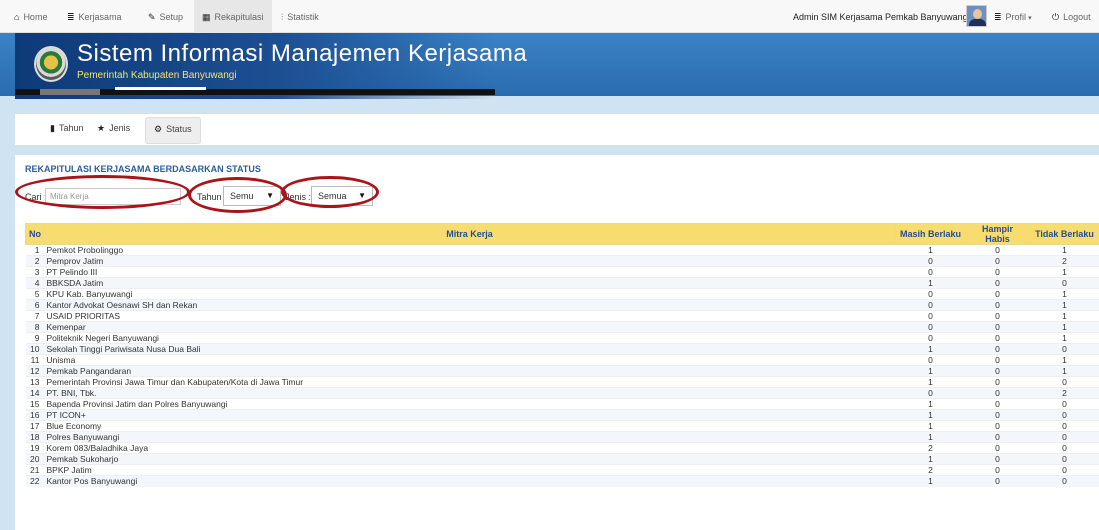 Image resolution: width=1099 pixels, height=530 pixels. What do you see at coordinates (34, 234) in the screenshot?
I see `col-no: No` at bounding box center [34, 234].